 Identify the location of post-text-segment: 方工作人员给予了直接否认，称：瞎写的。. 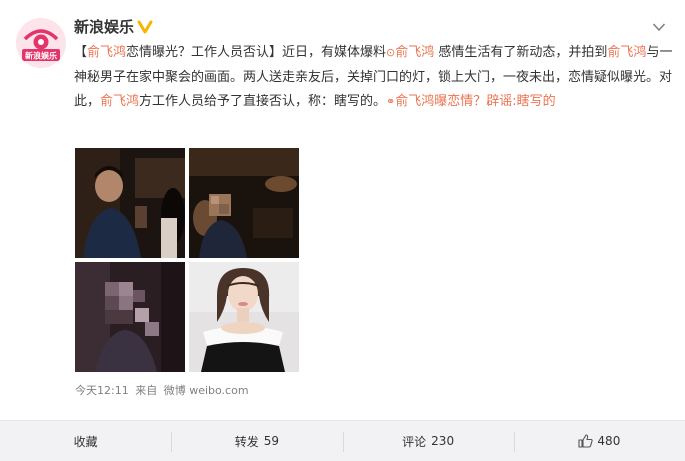
(263, 101).